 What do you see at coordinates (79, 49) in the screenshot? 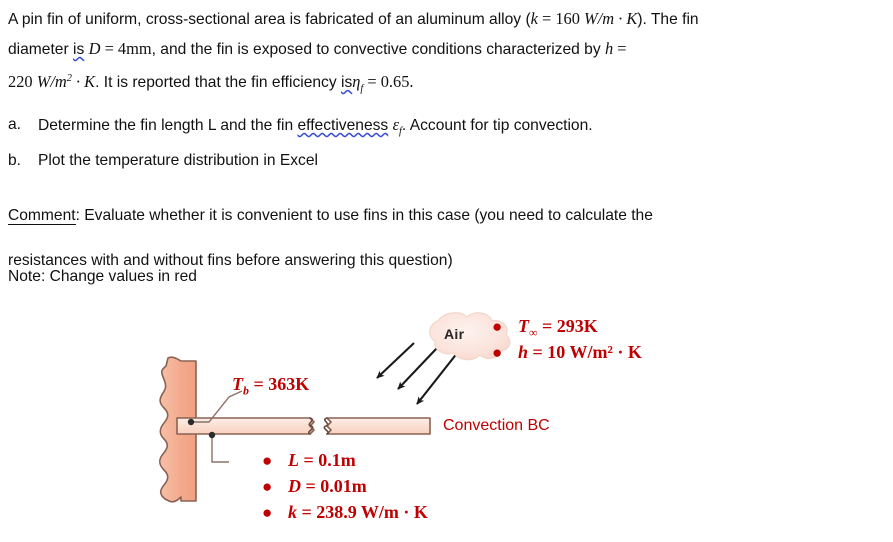
I see `grammar-flag-is-1: is` at bounding box center [79, 49].